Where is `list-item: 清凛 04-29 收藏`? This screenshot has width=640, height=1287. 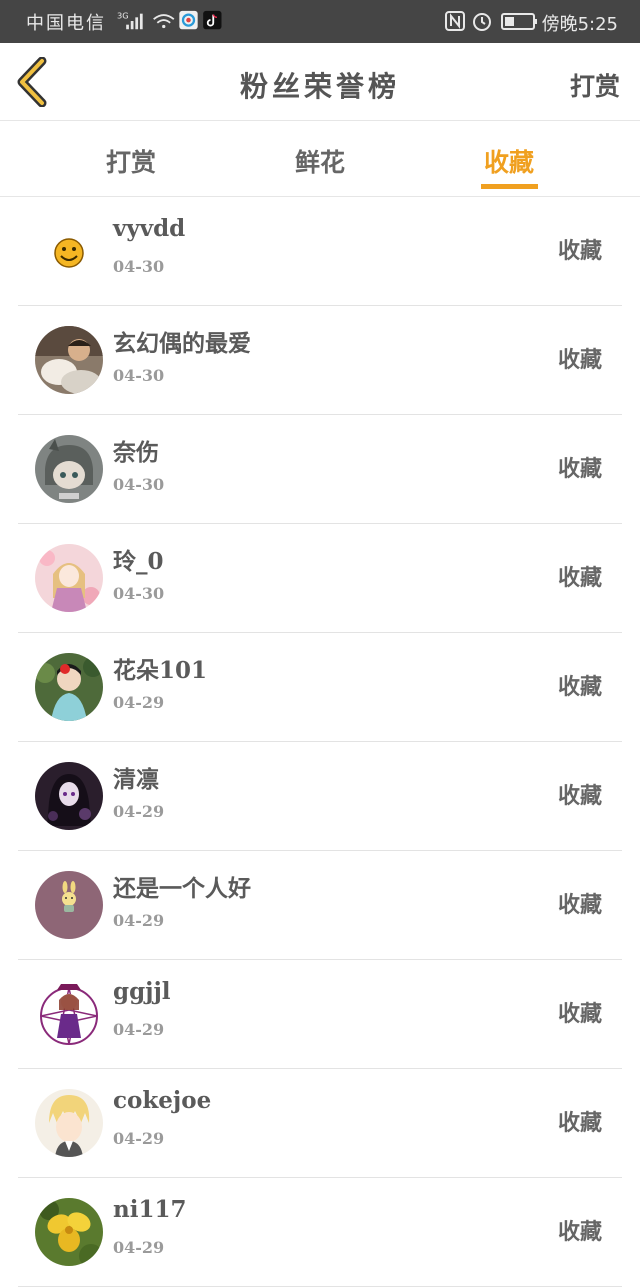
list-item: 清凛 04-29 收藏 is located at coordinates (320, 796).